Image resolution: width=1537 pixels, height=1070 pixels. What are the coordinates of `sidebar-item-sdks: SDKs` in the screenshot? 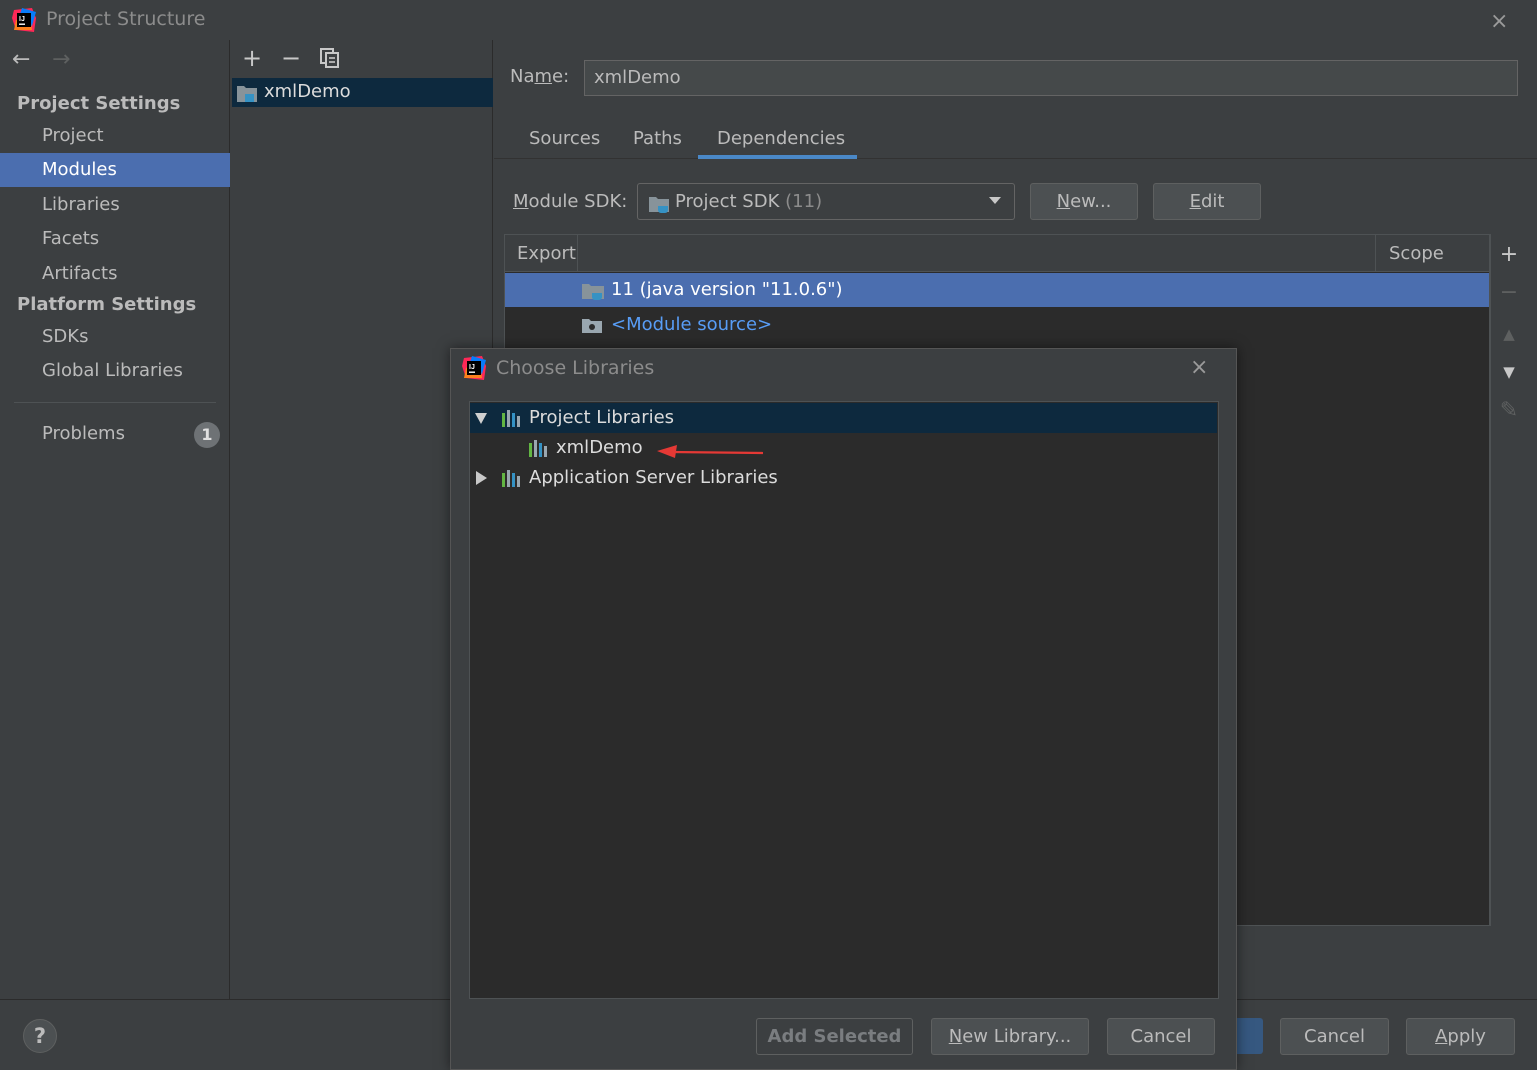 It's located at (115, 337).